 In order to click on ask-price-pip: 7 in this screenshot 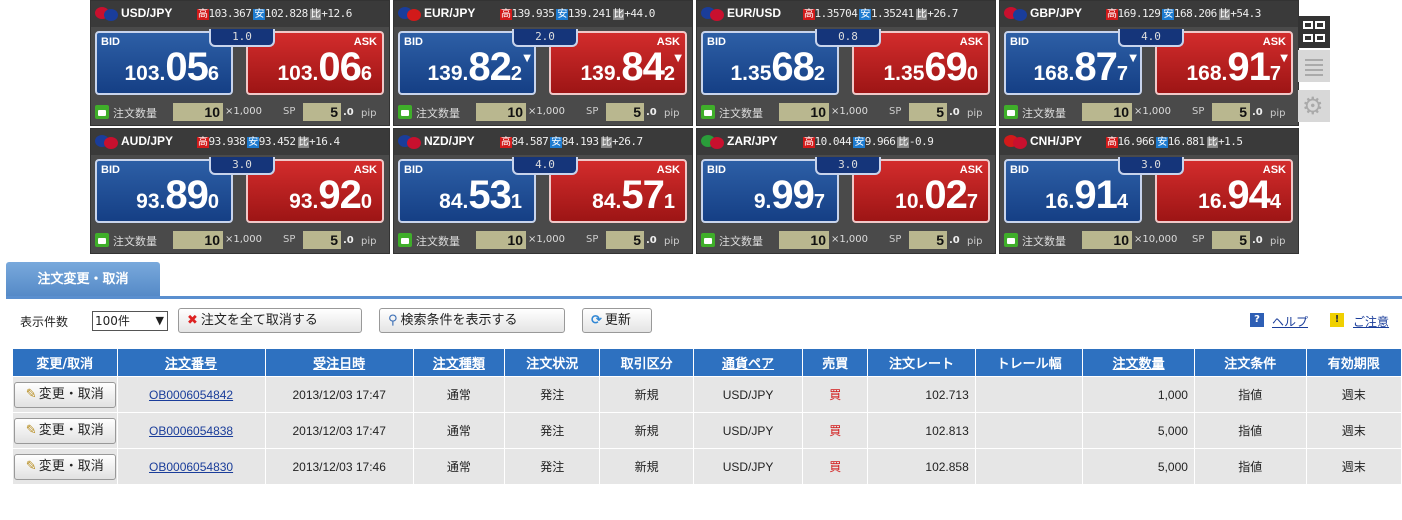, I will do `click(1275, 74)`.